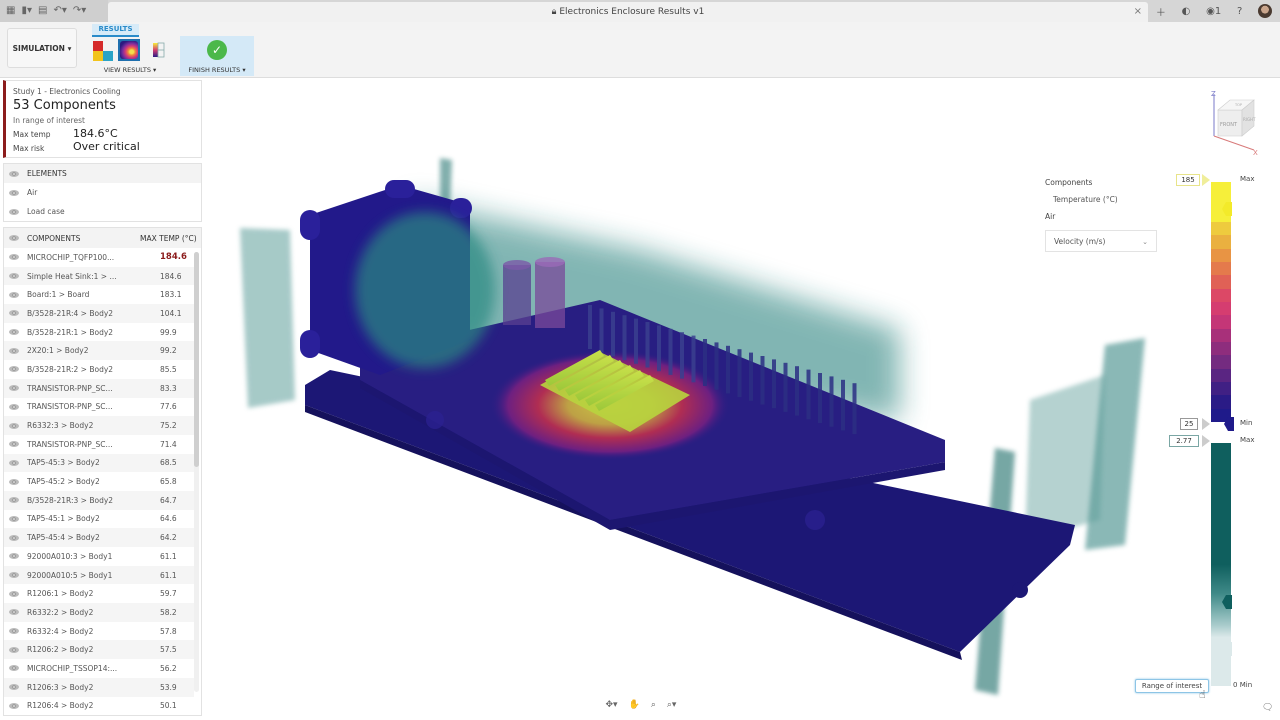 Image resolution: width=1280 pixels, height=720 pixels. Describe the element at coordinates (99, 444) in the screenshot. I see `table-row: TRANSISTOR-PNP_SC... 71.4` at that location.